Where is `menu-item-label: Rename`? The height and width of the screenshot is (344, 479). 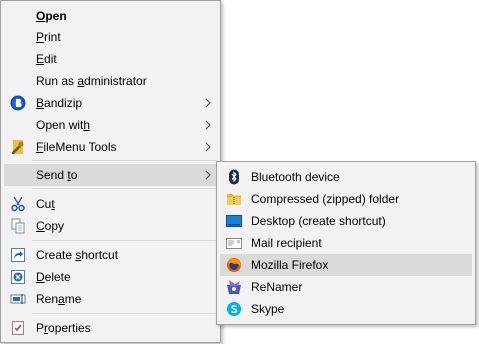
menu-item-label: Rename is located at coordinates (59, 299).